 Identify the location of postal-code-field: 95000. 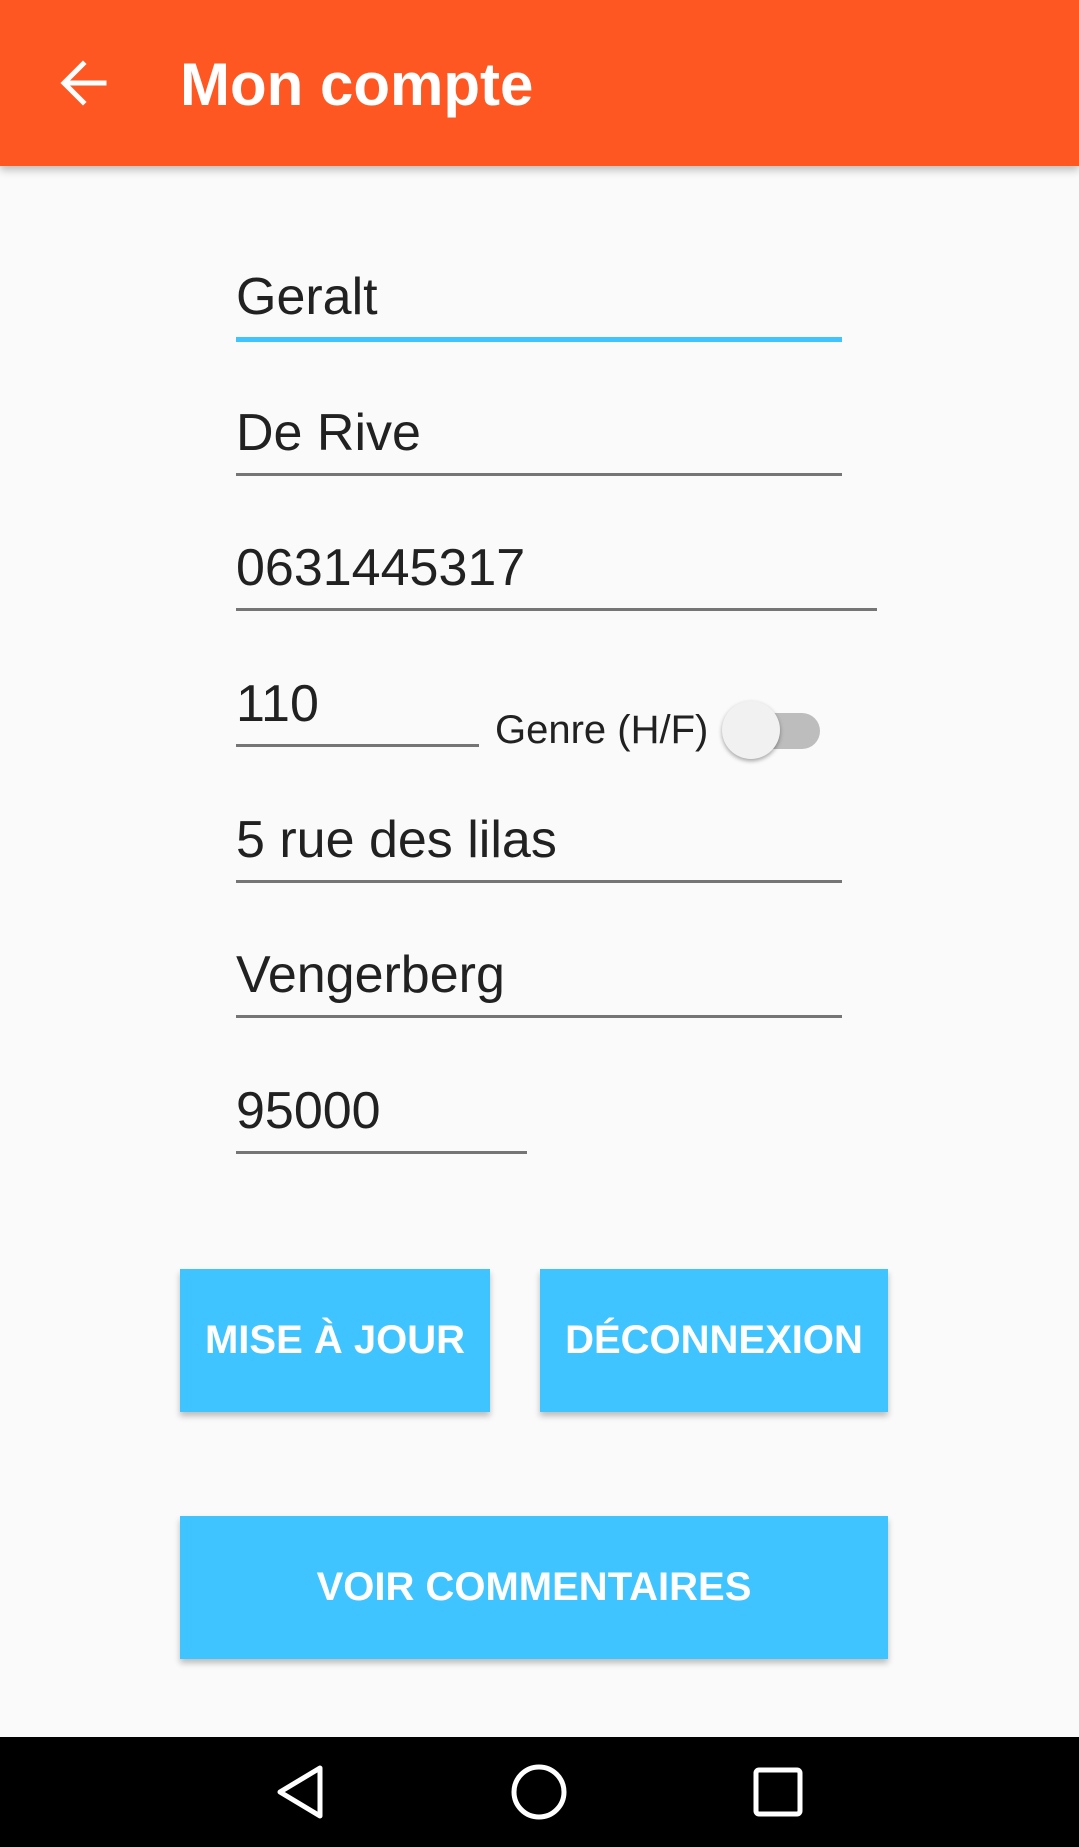
(381, 1114).